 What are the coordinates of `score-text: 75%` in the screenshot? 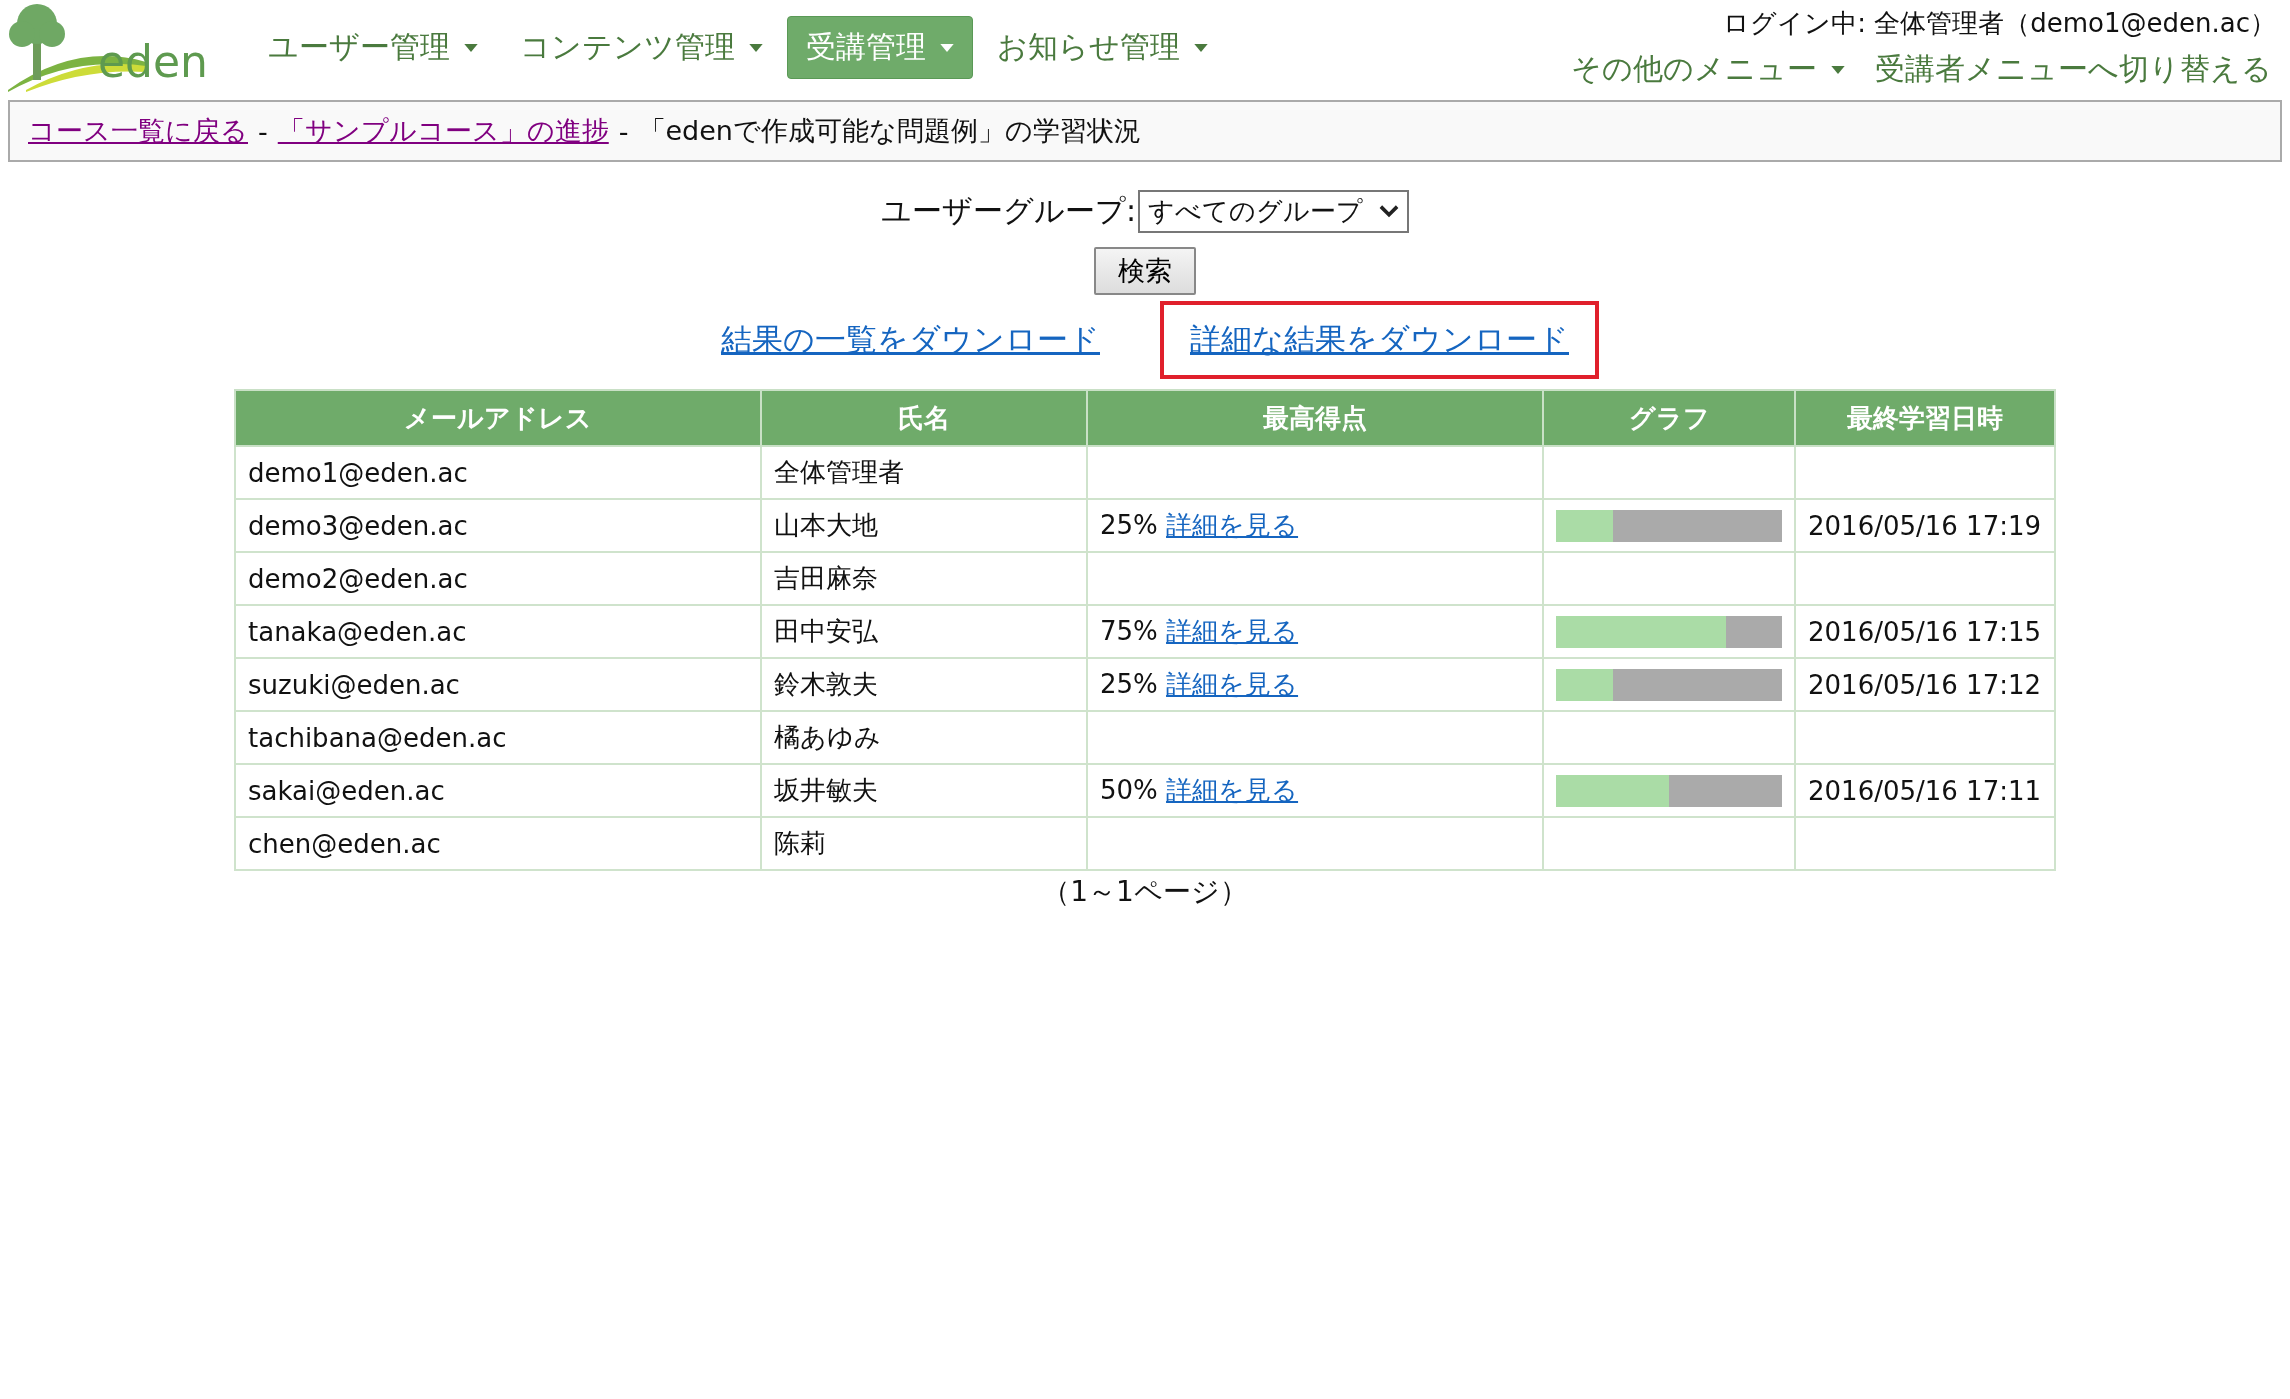 It's located at (1129, 631).